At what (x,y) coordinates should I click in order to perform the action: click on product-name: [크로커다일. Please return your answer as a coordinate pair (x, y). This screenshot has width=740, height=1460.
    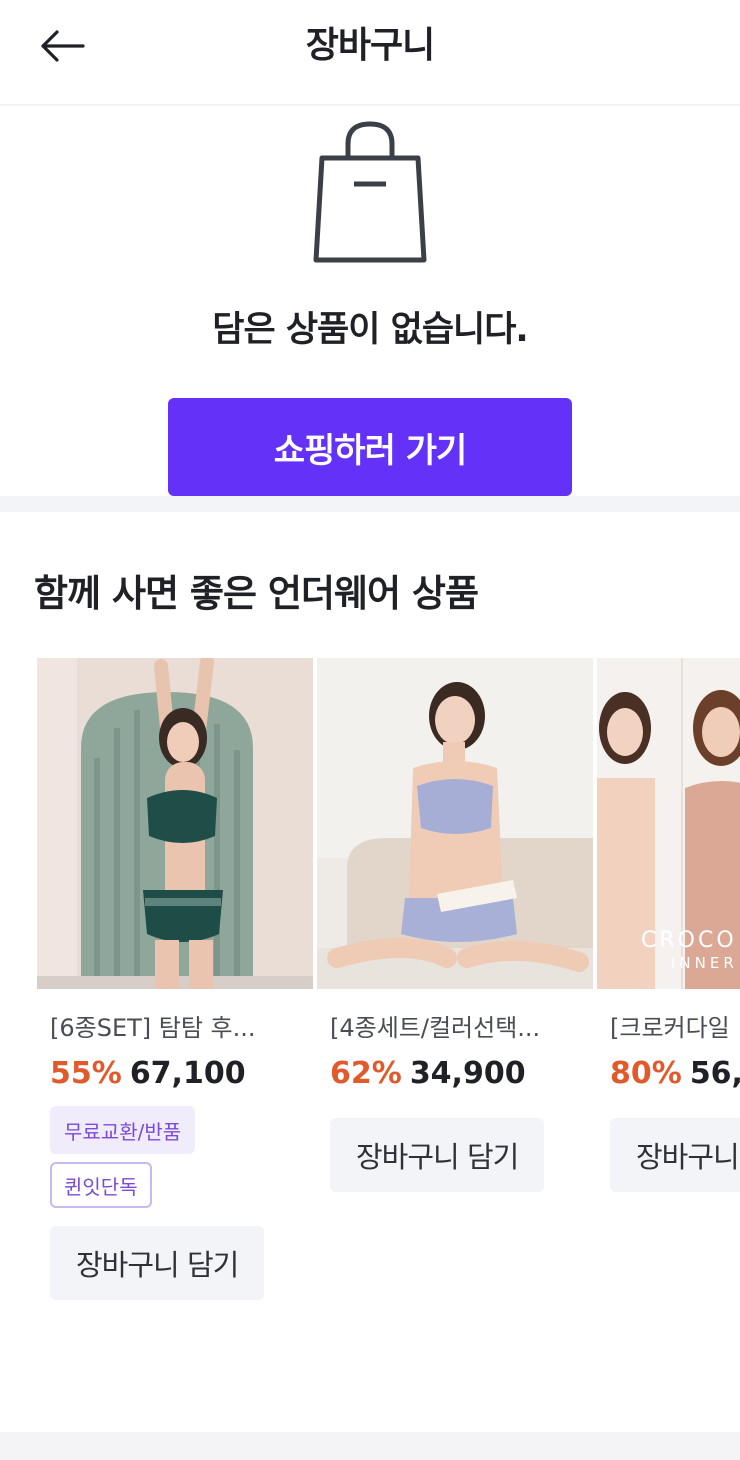
    Looking at the image, I should click on (675, 1028).